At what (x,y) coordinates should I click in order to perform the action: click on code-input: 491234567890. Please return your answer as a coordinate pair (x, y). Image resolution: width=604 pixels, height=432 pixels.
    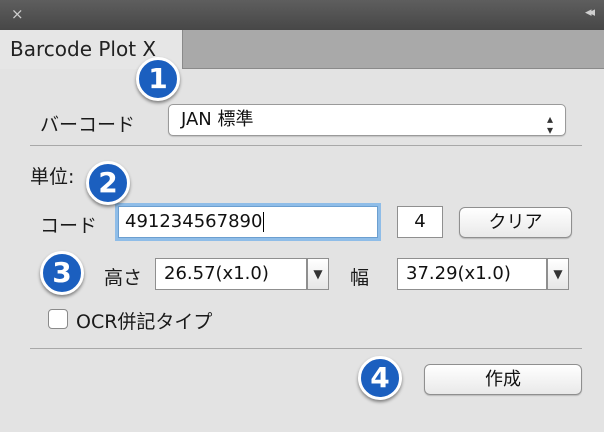
    Looking at the image, I should click on (248, 222).